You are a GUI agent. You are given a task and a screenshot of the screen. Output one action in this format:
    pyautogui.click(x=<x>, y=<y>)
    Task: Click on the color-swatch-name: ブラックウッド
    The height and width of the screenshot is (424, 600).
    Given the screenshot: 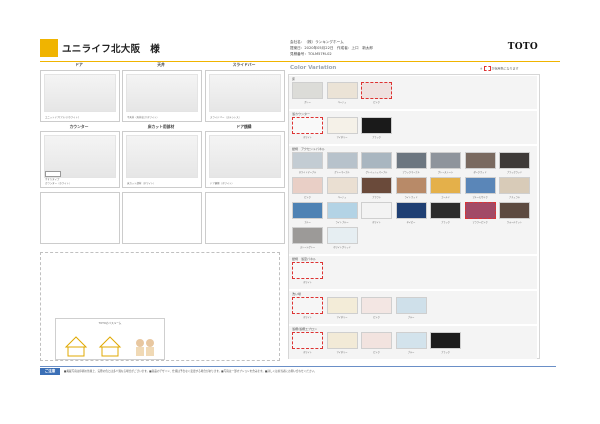 What is the action you would take?
    pyautogui.click(x=514, y=172)
    